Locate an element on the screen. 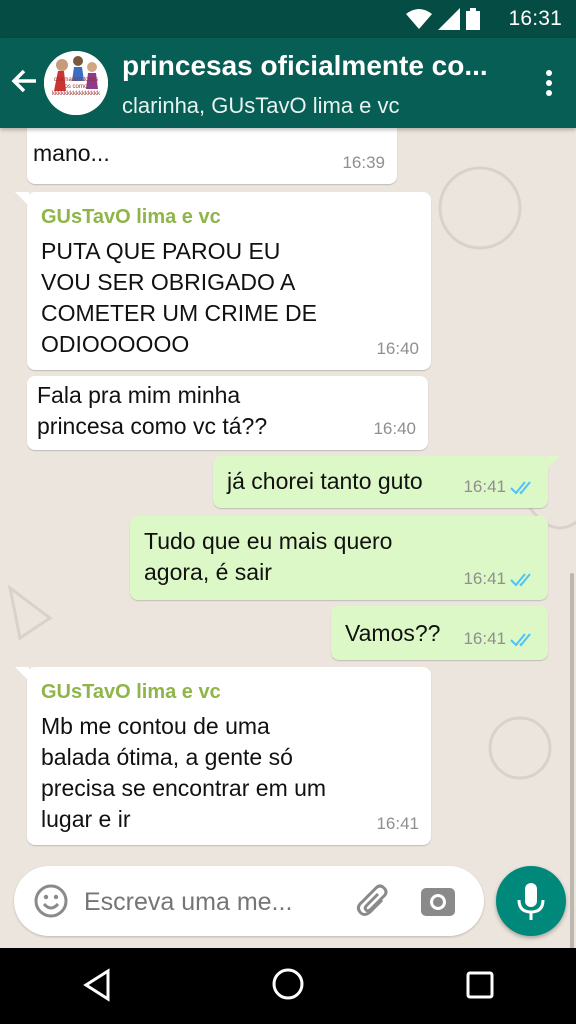 The image size is (576, 1024). status-icons is located at coordinates (443, 19).